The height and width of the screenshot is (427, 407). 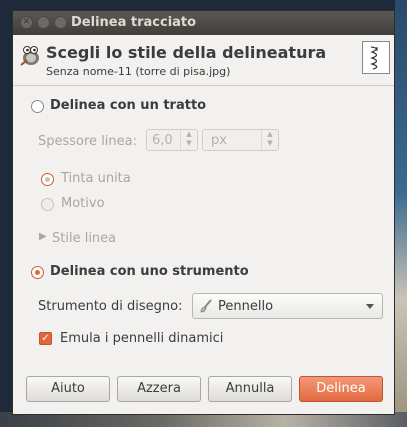 What do you see at coordinates (370, 306) in the screenshot?
I see `chevron-down-icon` at bounding box center [370, 306].